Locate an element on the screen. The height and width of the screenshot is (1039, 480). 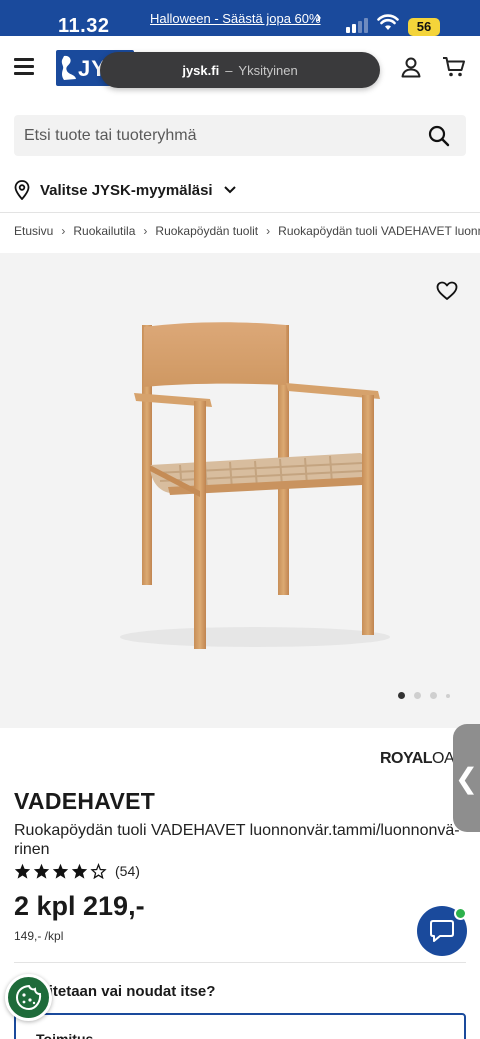
menu-icon is located at coordinates (25, 67).